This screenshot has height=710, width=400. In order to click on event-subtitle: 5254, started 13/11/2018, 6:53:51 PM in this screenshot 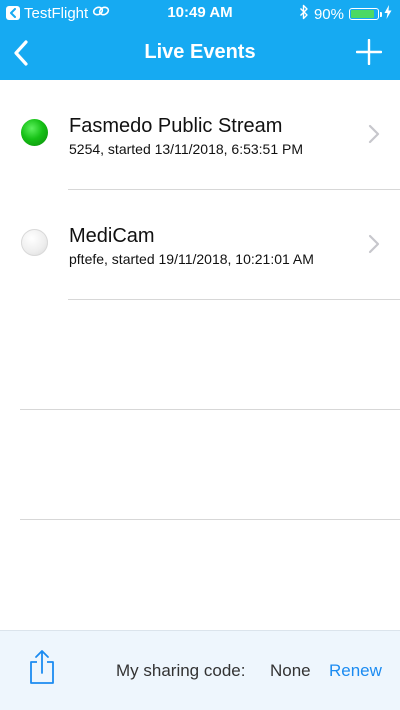, I will do `click(186, 149)`.